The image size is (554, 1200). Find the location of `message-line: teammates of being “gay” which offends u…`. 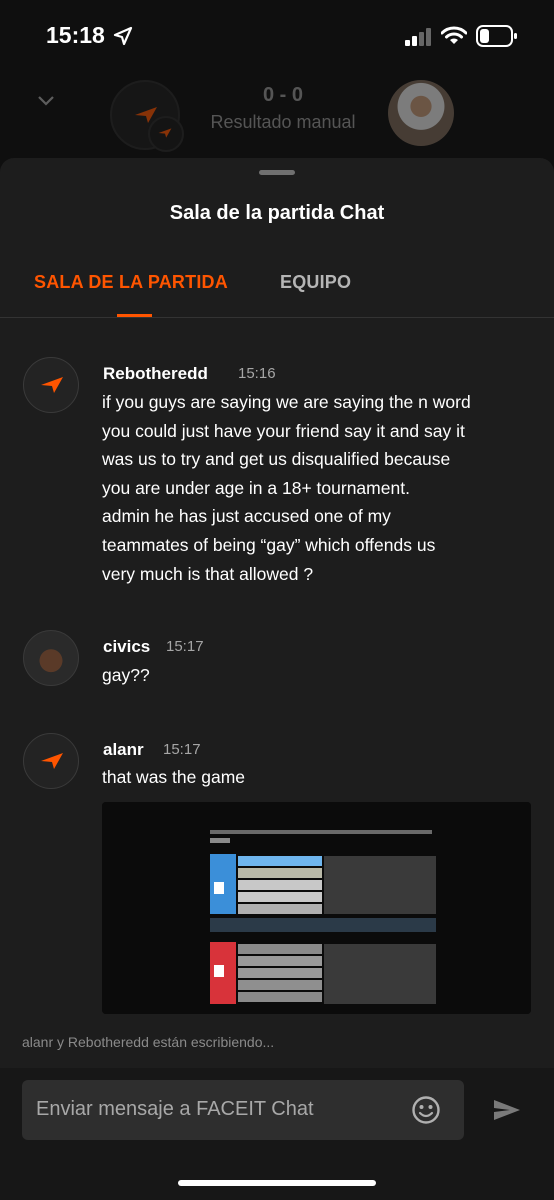

message-line: teammates of being “gay” which offends u… is located at coordinates (269, 544).